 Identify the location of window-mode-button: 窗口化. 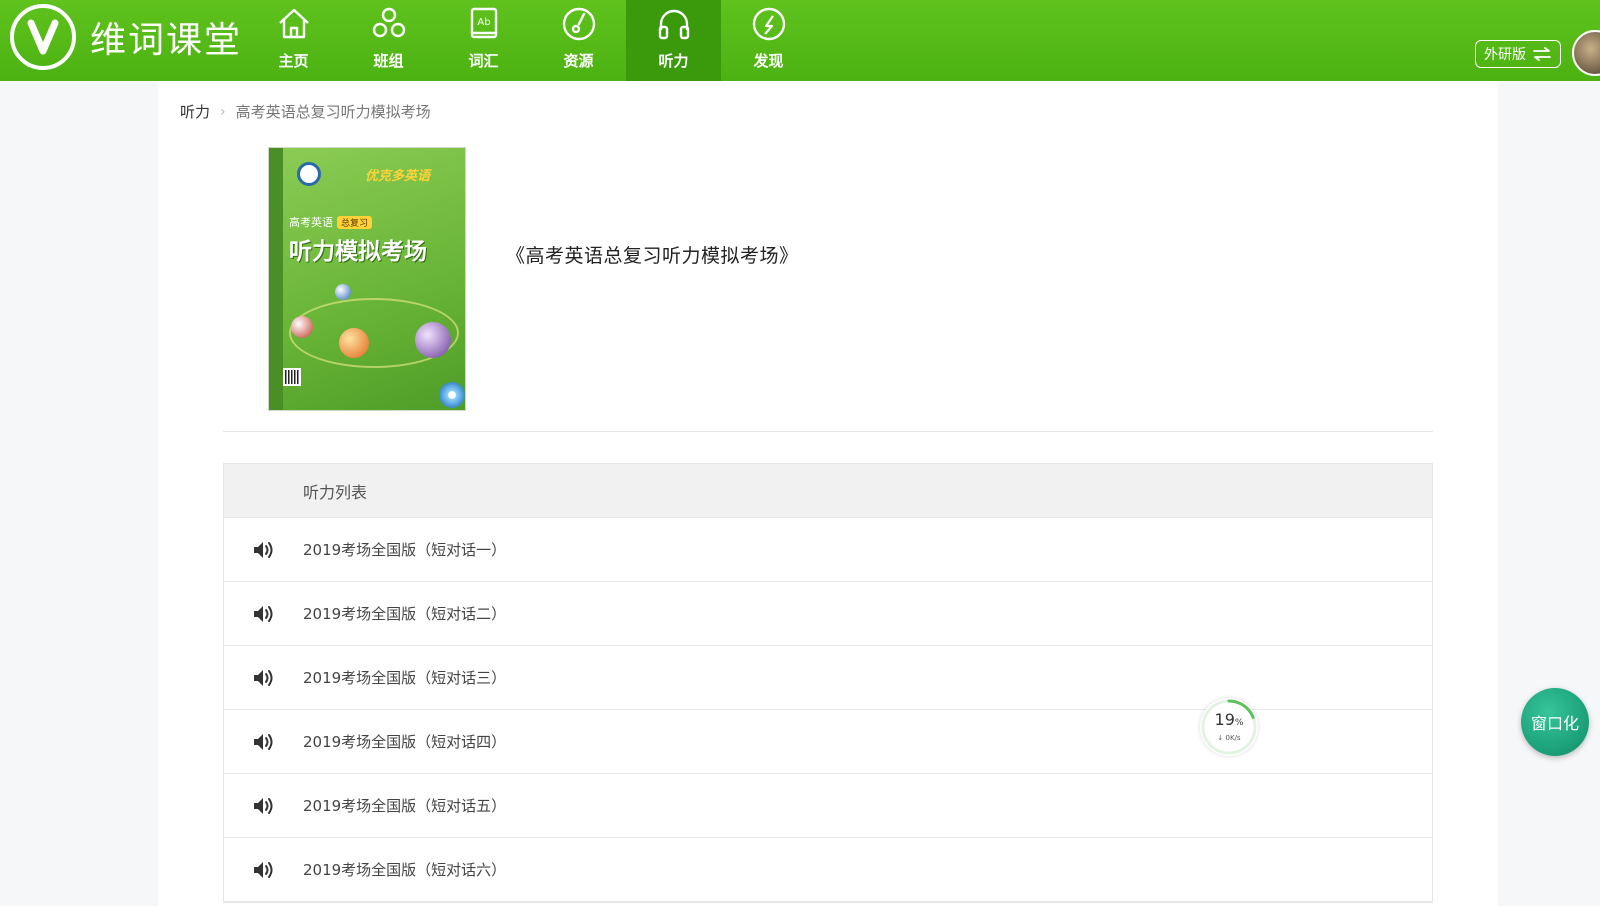
(1555, 722).